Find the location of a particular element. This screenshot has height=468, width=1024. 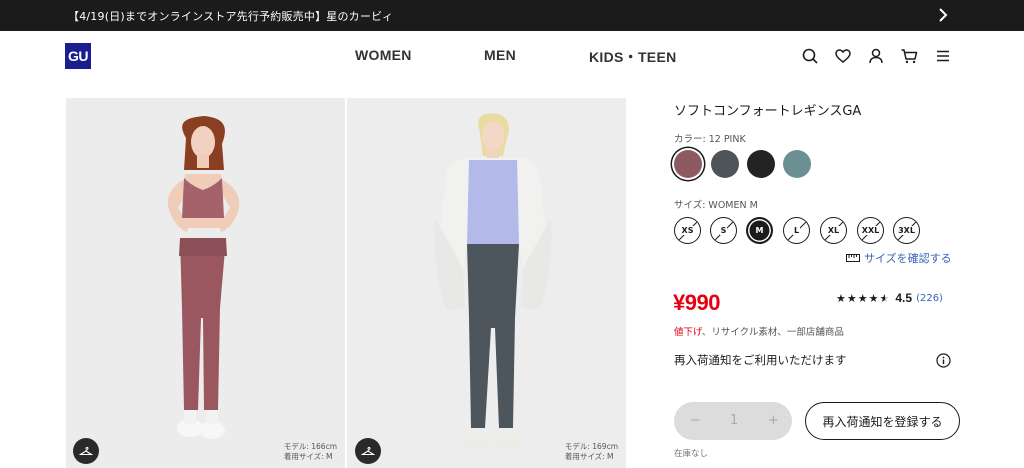

menu-icon is located at coordinates (943, 56).